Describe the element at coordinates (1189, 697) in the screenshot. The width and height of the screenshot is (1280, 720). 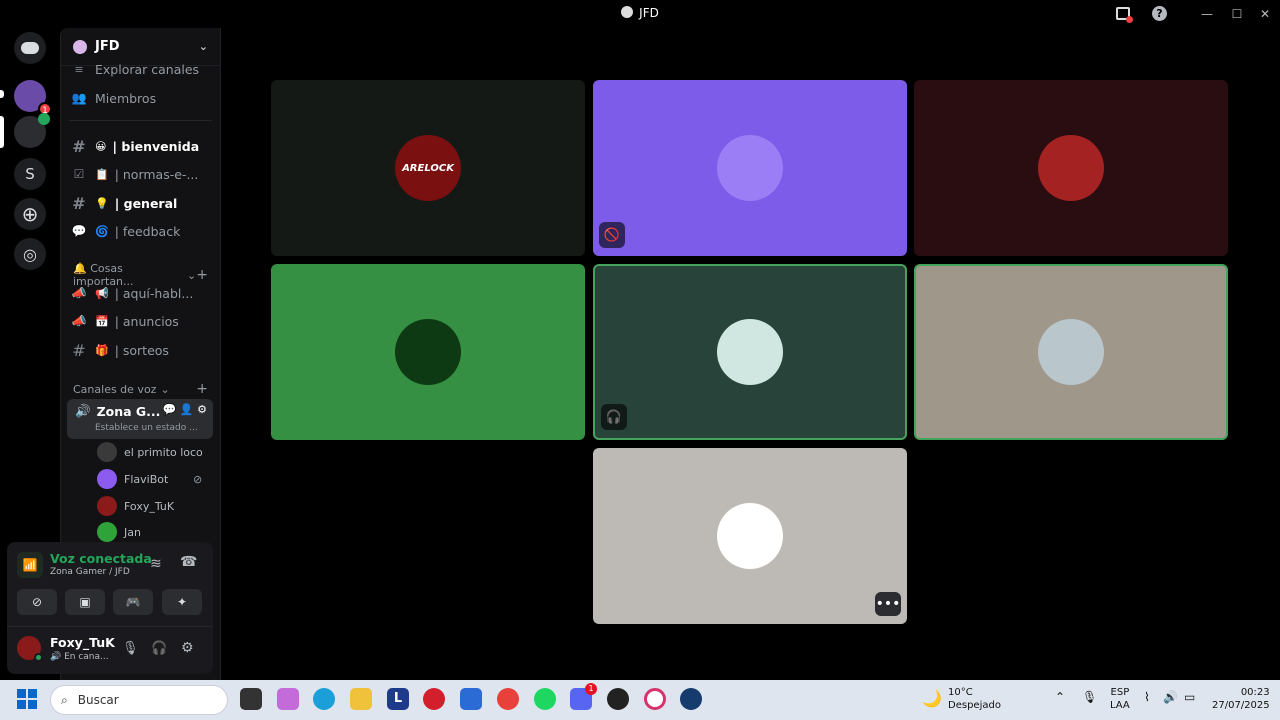
I see `battery-icon: ▭` at that location.